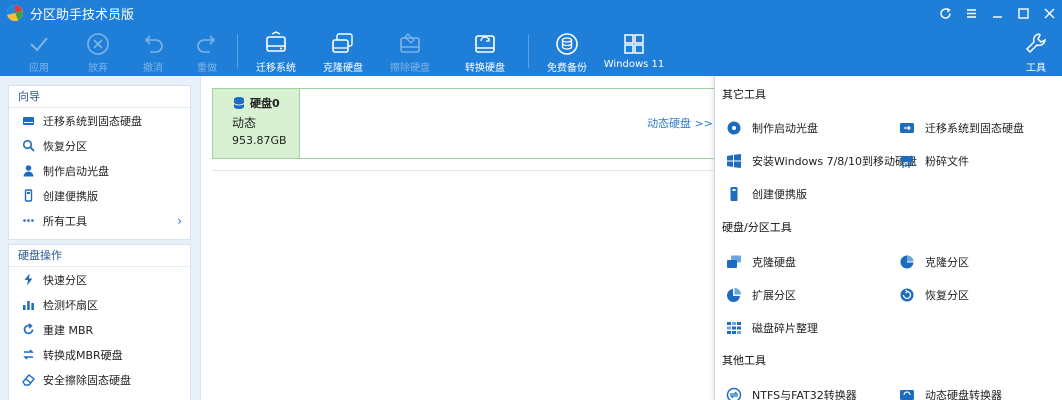 Image resolution: width=1062 pixels, height=400 pixels. I want to click on misc-tools-header: 其他工具, so click(744, 360).